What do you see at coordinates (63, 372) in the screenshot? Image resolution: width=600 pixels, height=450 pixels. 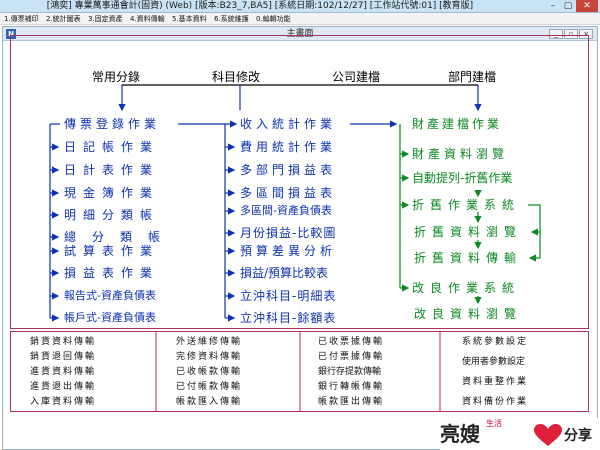 I see `bottom-item: 進貨資料傳輸` at bounding box center [63, 372].